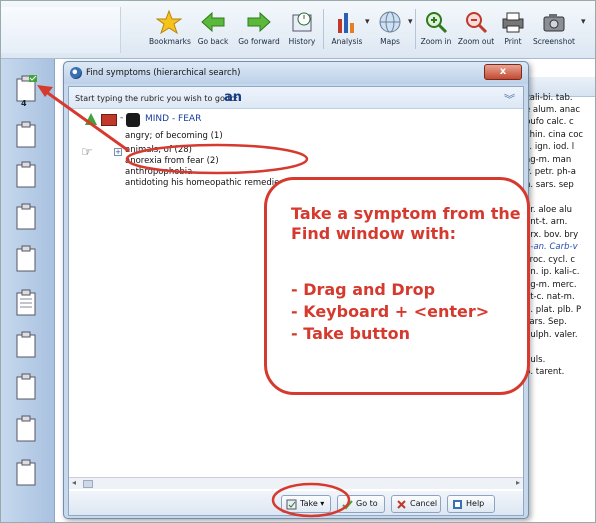  I want to click on scroll-right-icon: ▸, so click(518, 482).